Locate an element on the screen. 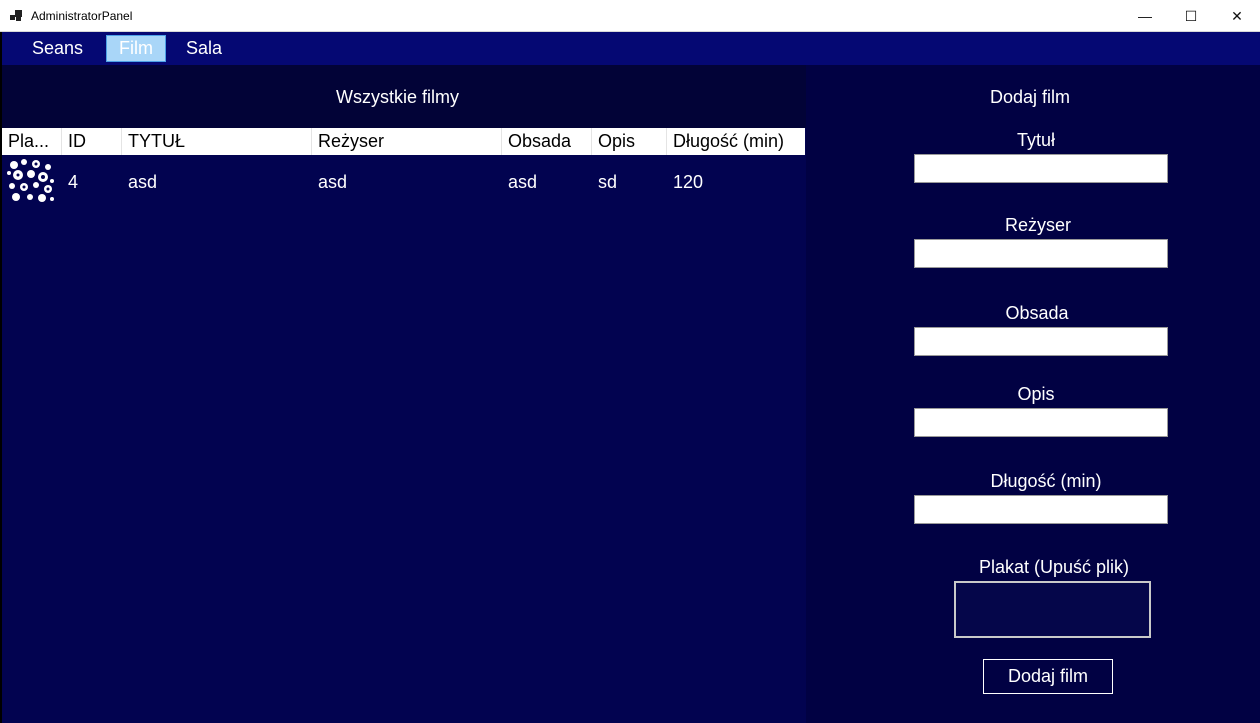 Image resolution: width=1260 pixels, height=723 pixels. close-icon: ✕ is located at coordinates (1237, 15).